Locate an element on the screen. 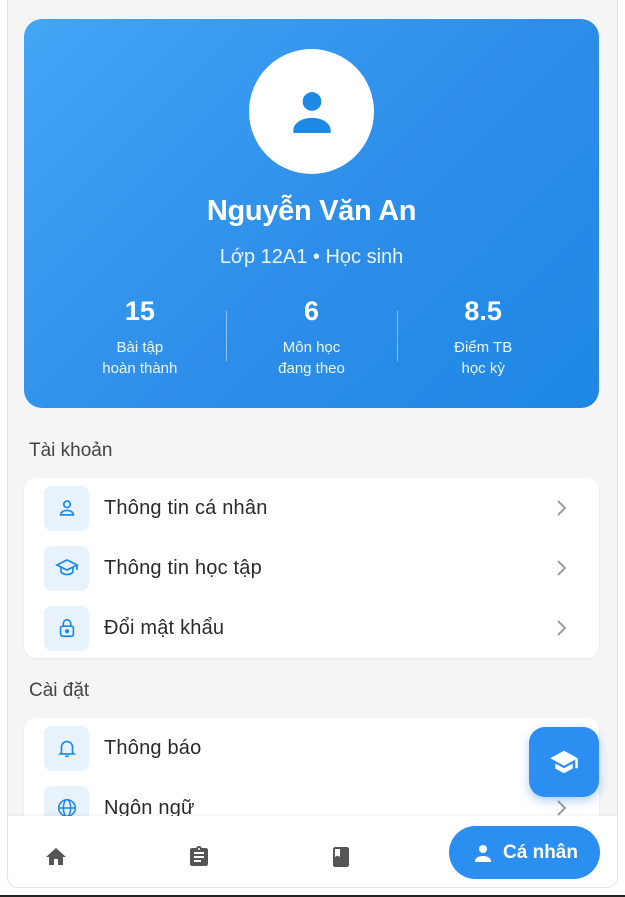 This screenshot has width=625, height=897. nav-home-button is located at coordinates (56, 857).